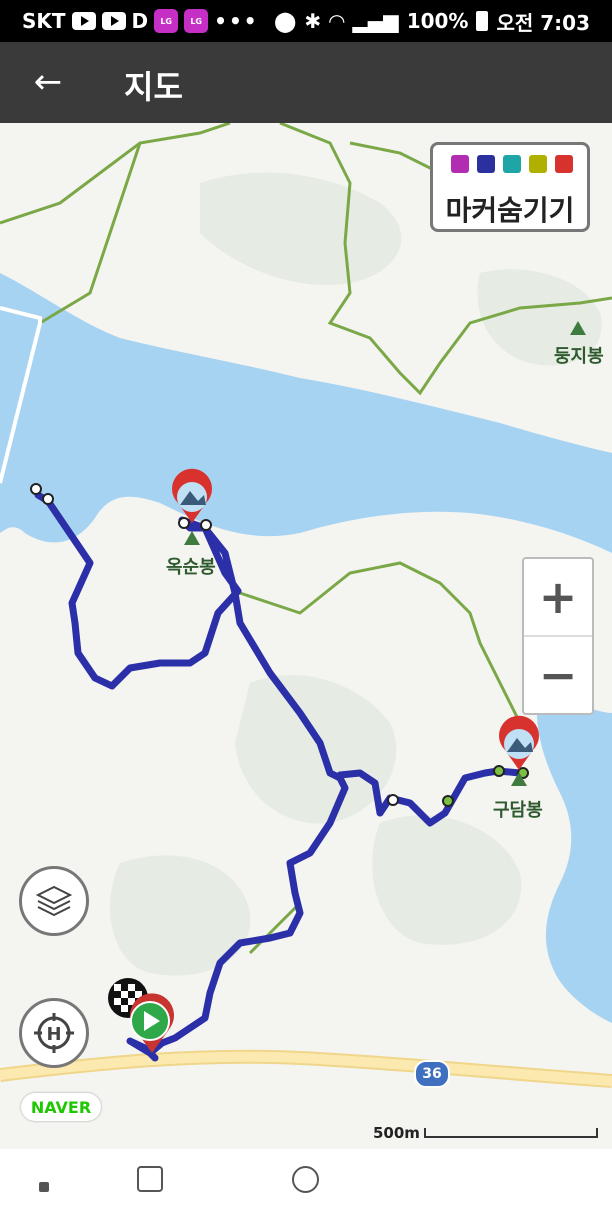  What do you see at coordinates (83, 21) in the screenshot?
I see `youtube-icon` at bounding box center [83, 21].